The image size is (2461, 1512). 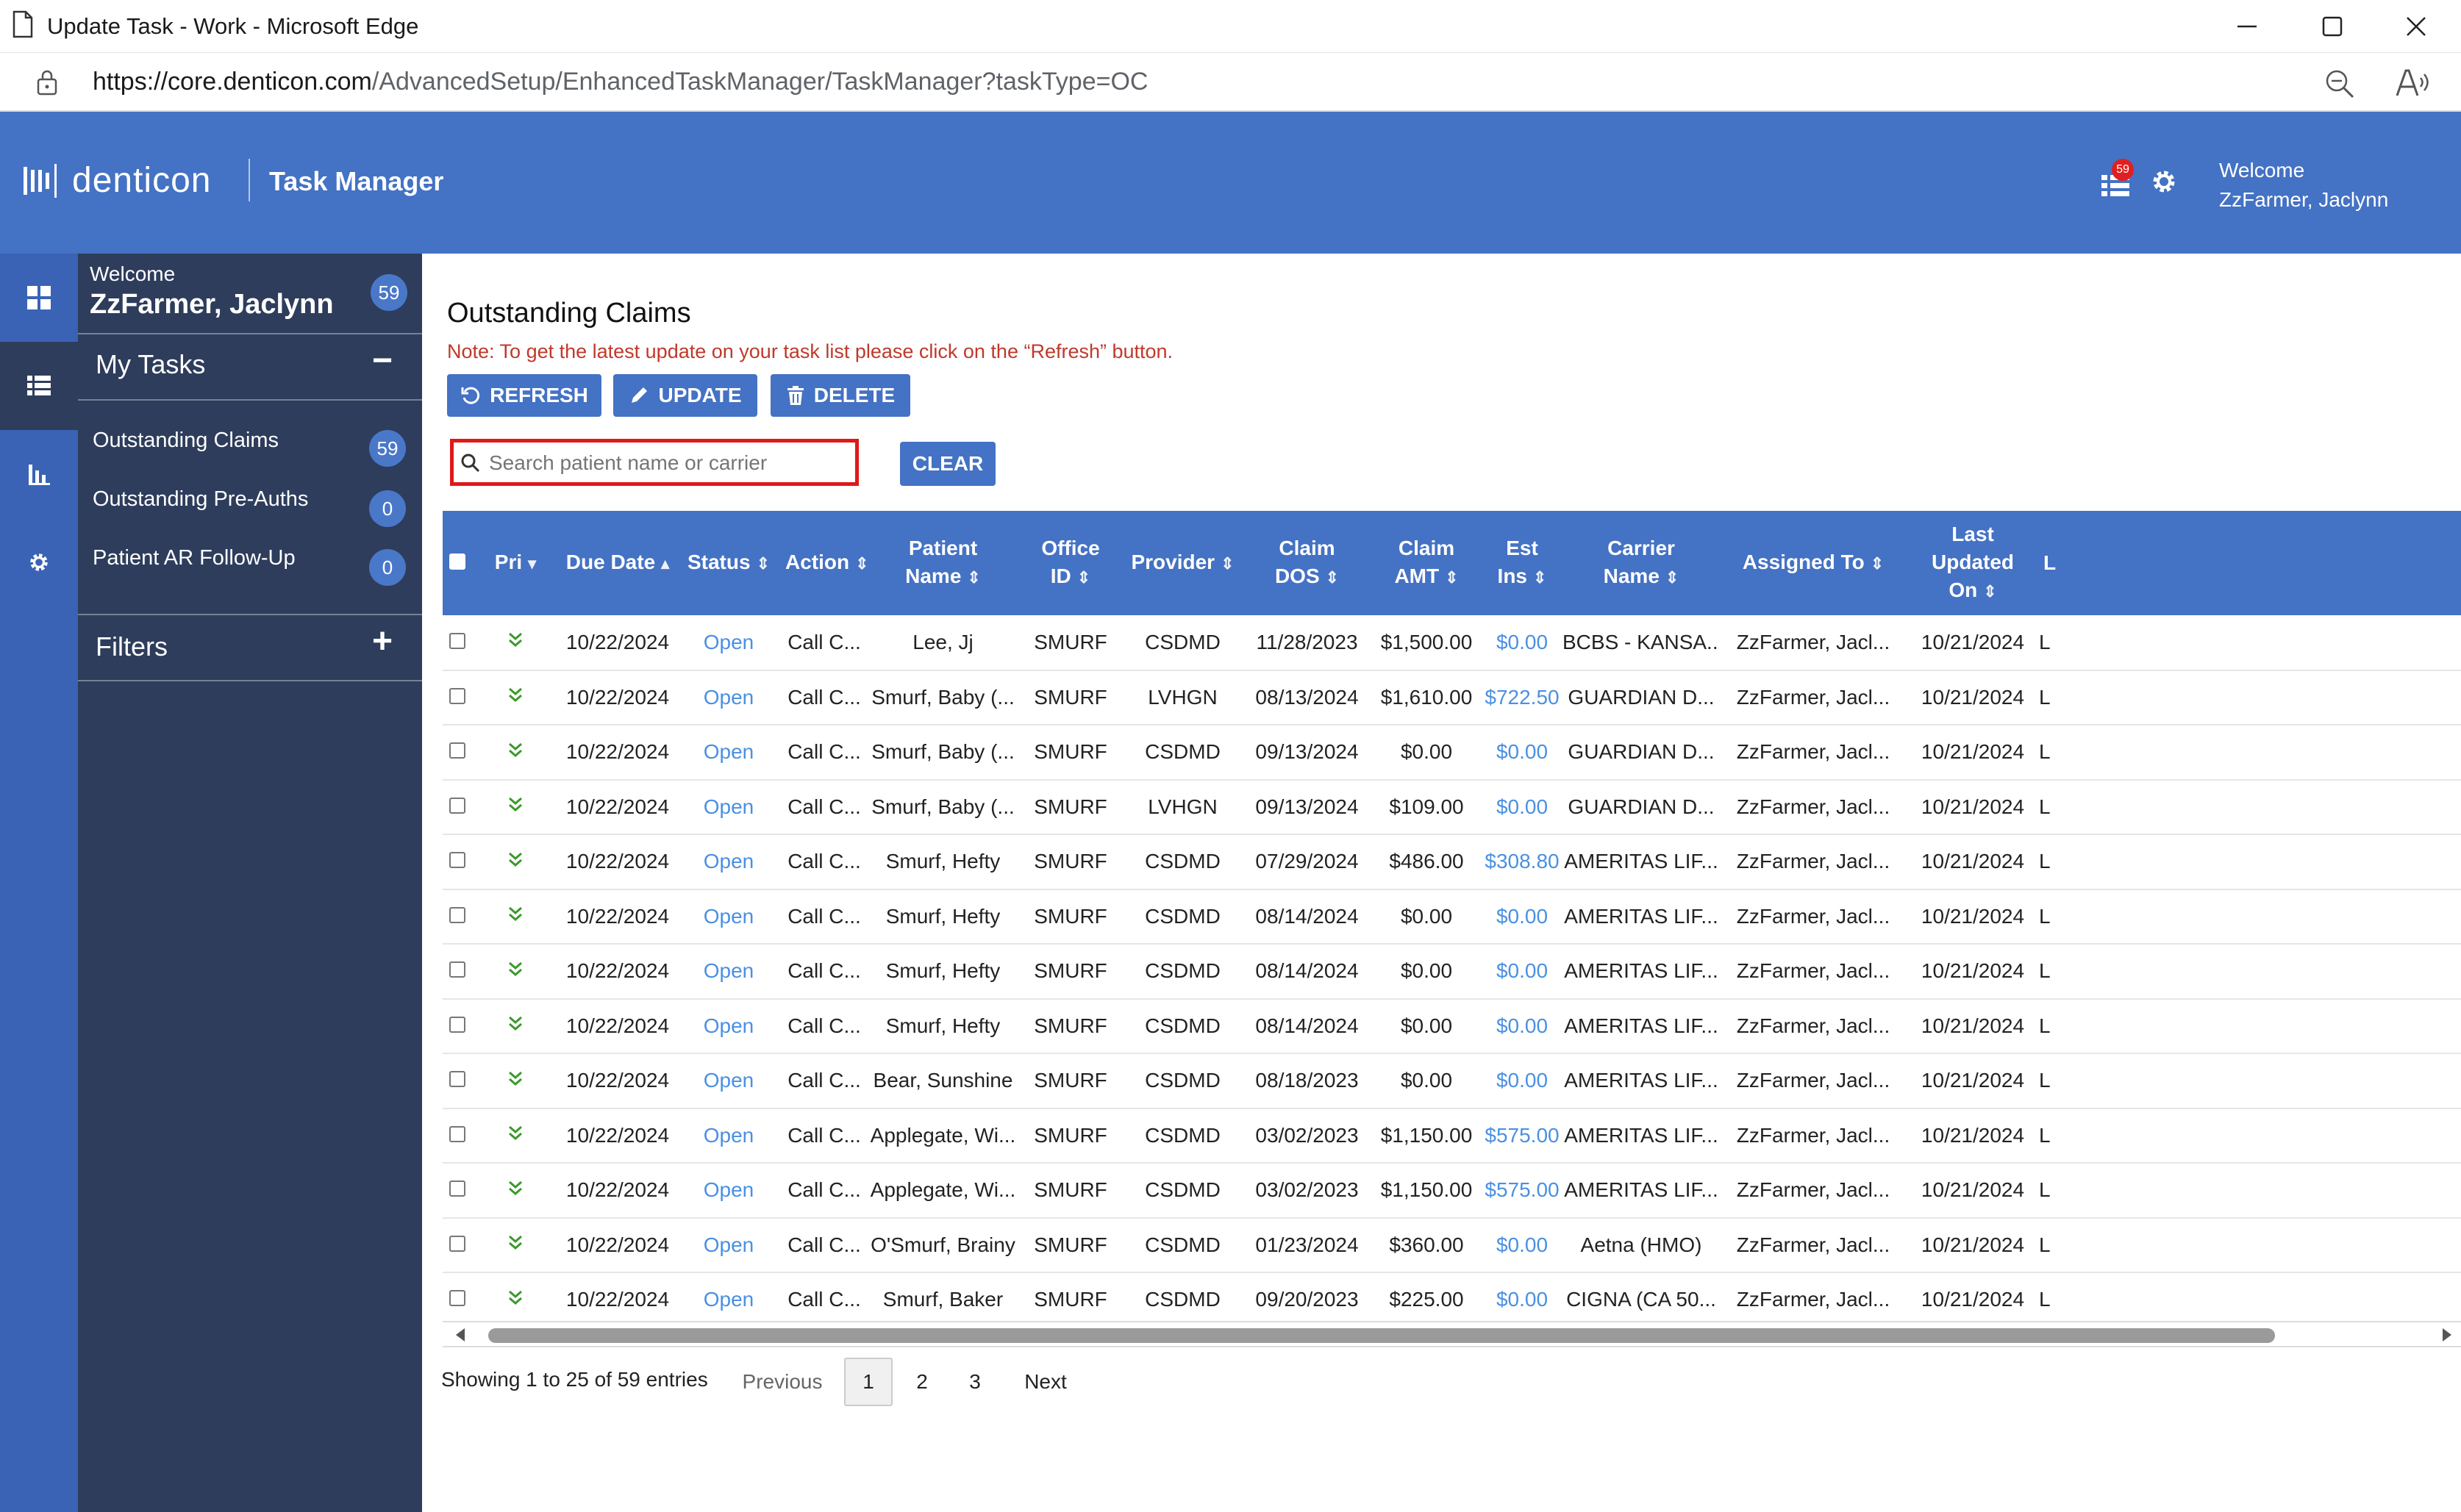 What do you see at coordinates (2247, 26) in the screenshot?
I see `minimize-button` at bounding box center [2247, 26].